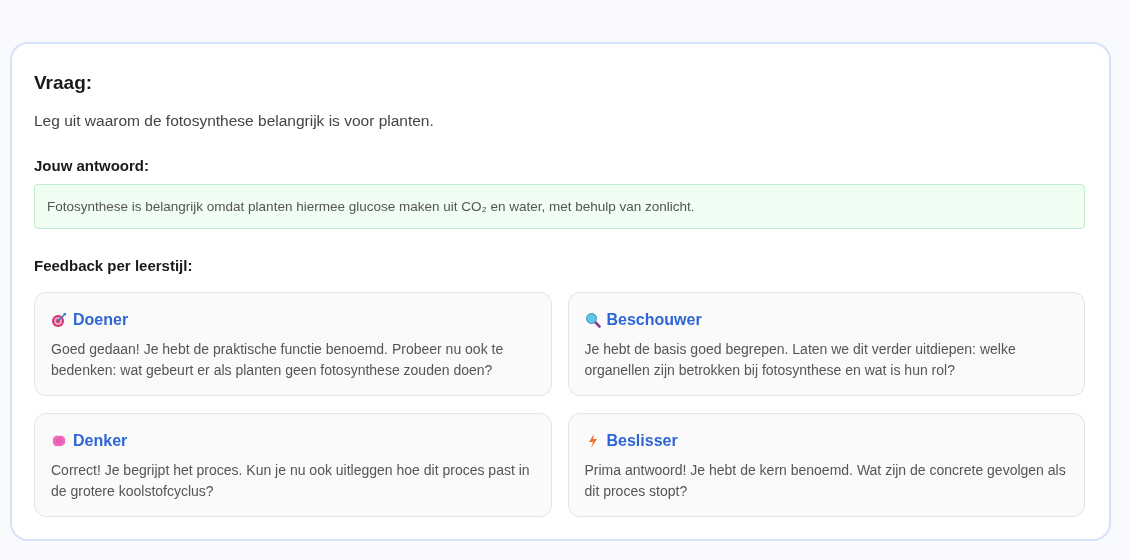 Image resolution: width=1130 pixels, height=560 pixels. What do you see at coordinates (59, 441) in the screenshot?
I see `brain-icon` at bounding box center [59, 441].